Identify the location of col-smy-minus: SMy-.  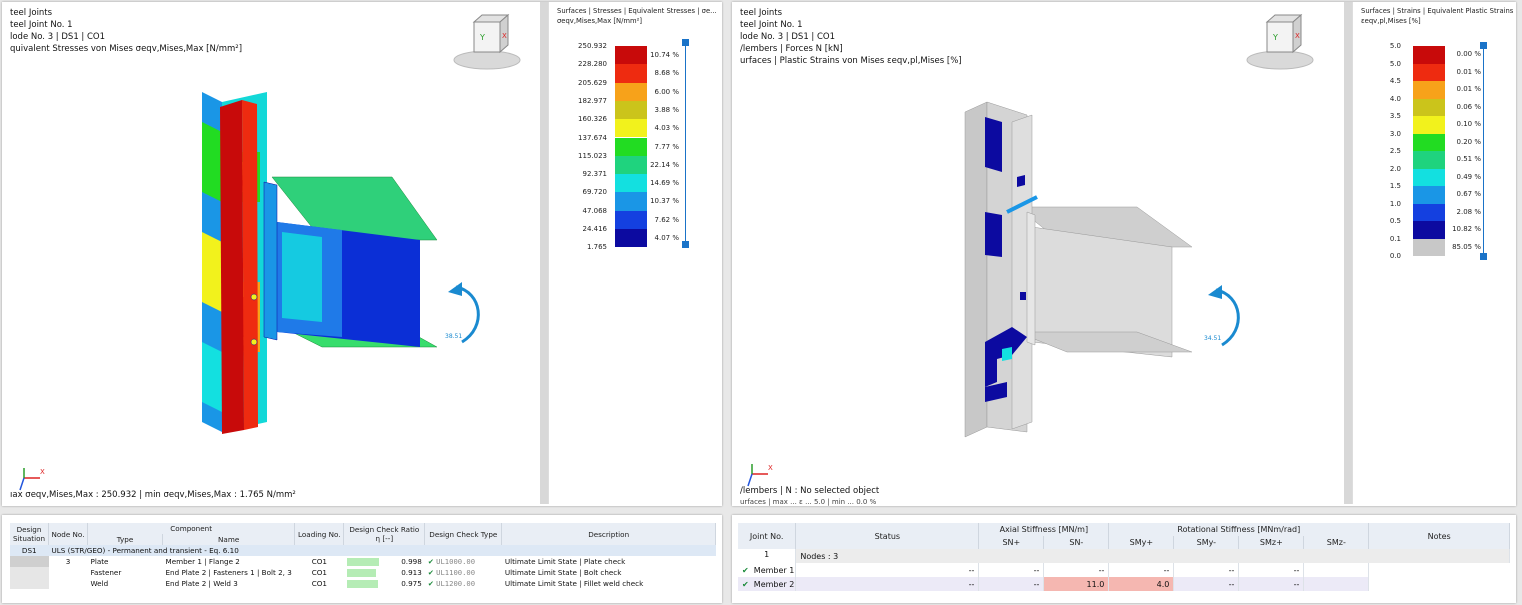
(1206, 542).